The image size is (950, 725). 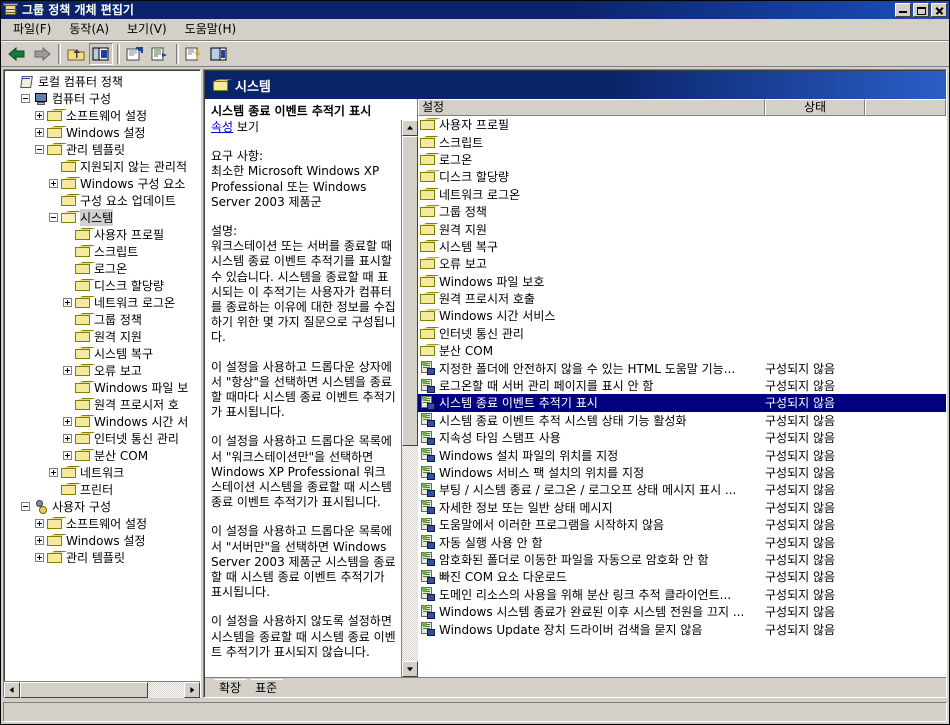 What do you see at coordinates (682, 141) in the screenshot?
I see `table-row: 스크립트` at bounding box center [682, 141].